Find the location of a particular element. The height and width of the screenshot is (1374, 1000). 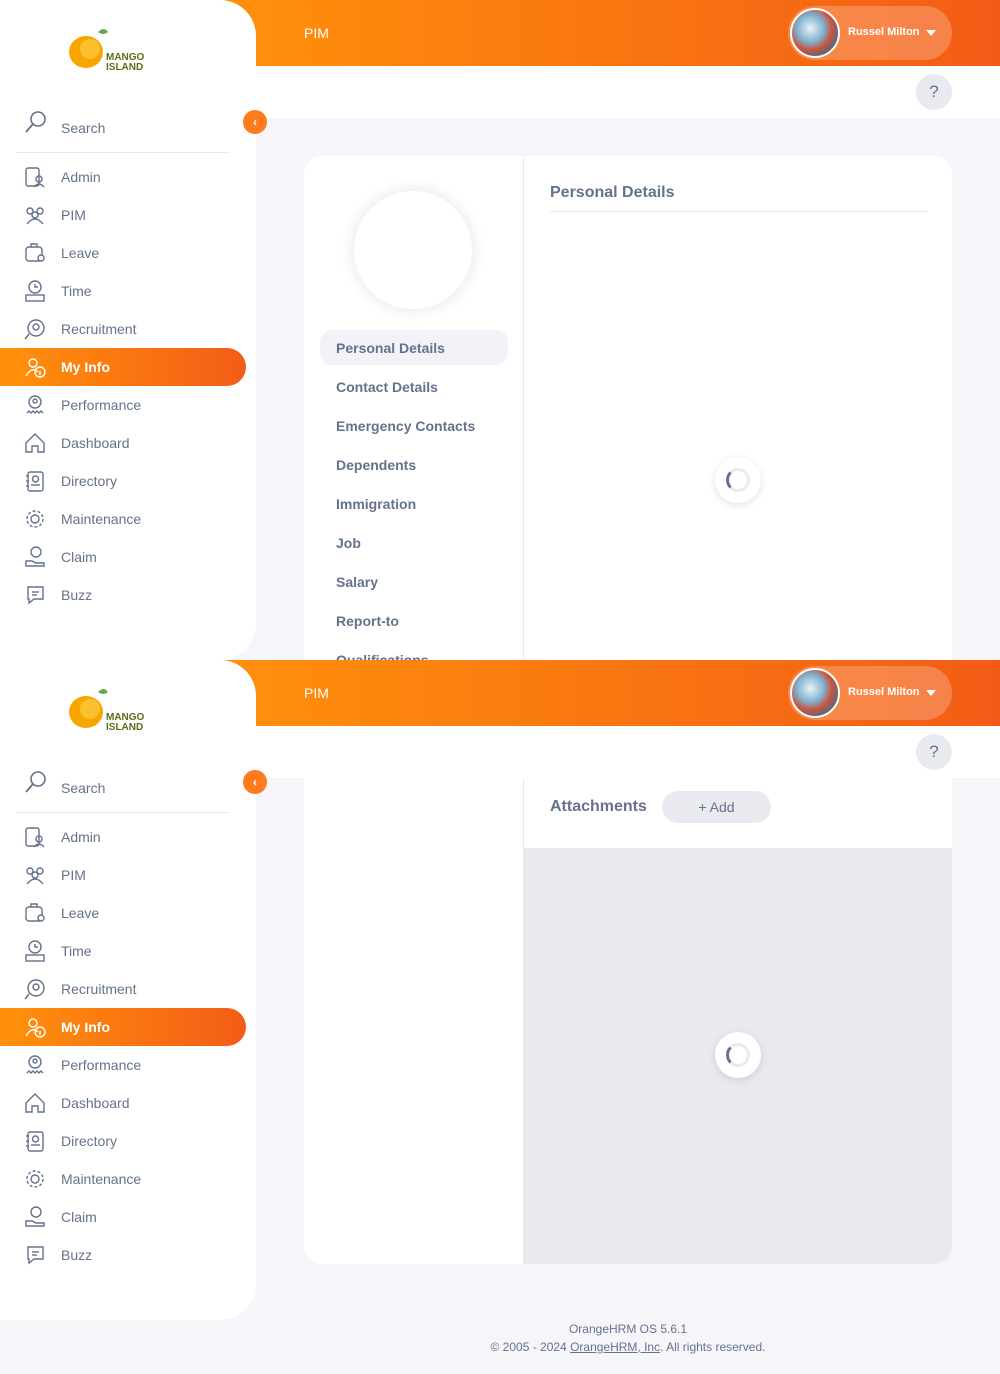

add-attachment-button: + Add is located at coordinates (716, 807).